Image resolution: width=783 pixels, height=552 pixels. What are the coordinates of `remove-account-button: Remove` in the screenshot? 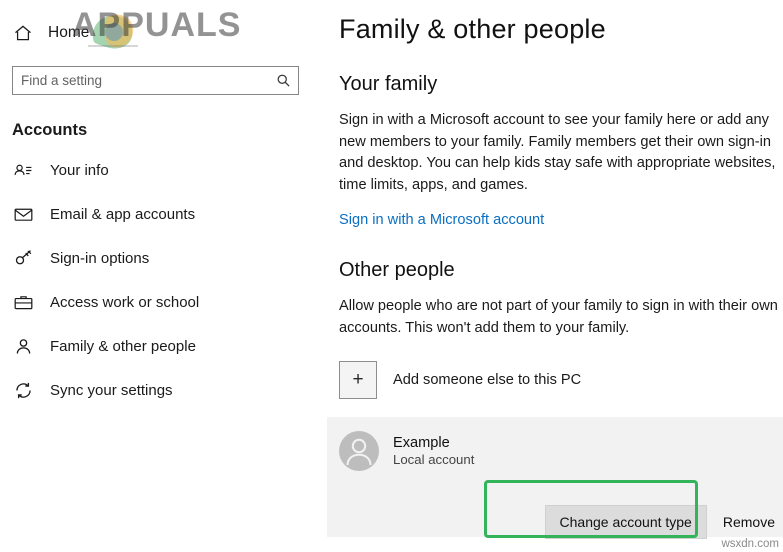 It's located at (749, 522).